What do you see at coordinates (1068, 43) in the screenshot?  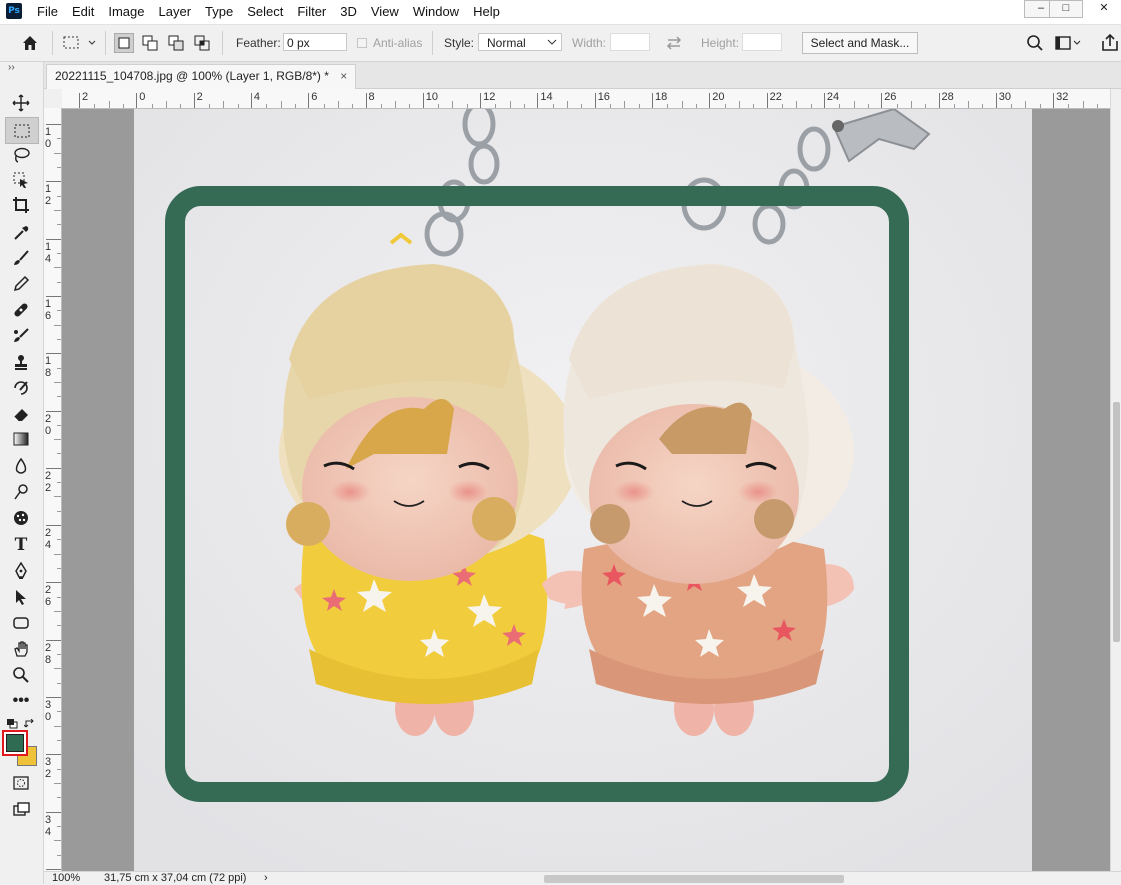 I see `workspace-icon` at bounding box center [1068, 43].